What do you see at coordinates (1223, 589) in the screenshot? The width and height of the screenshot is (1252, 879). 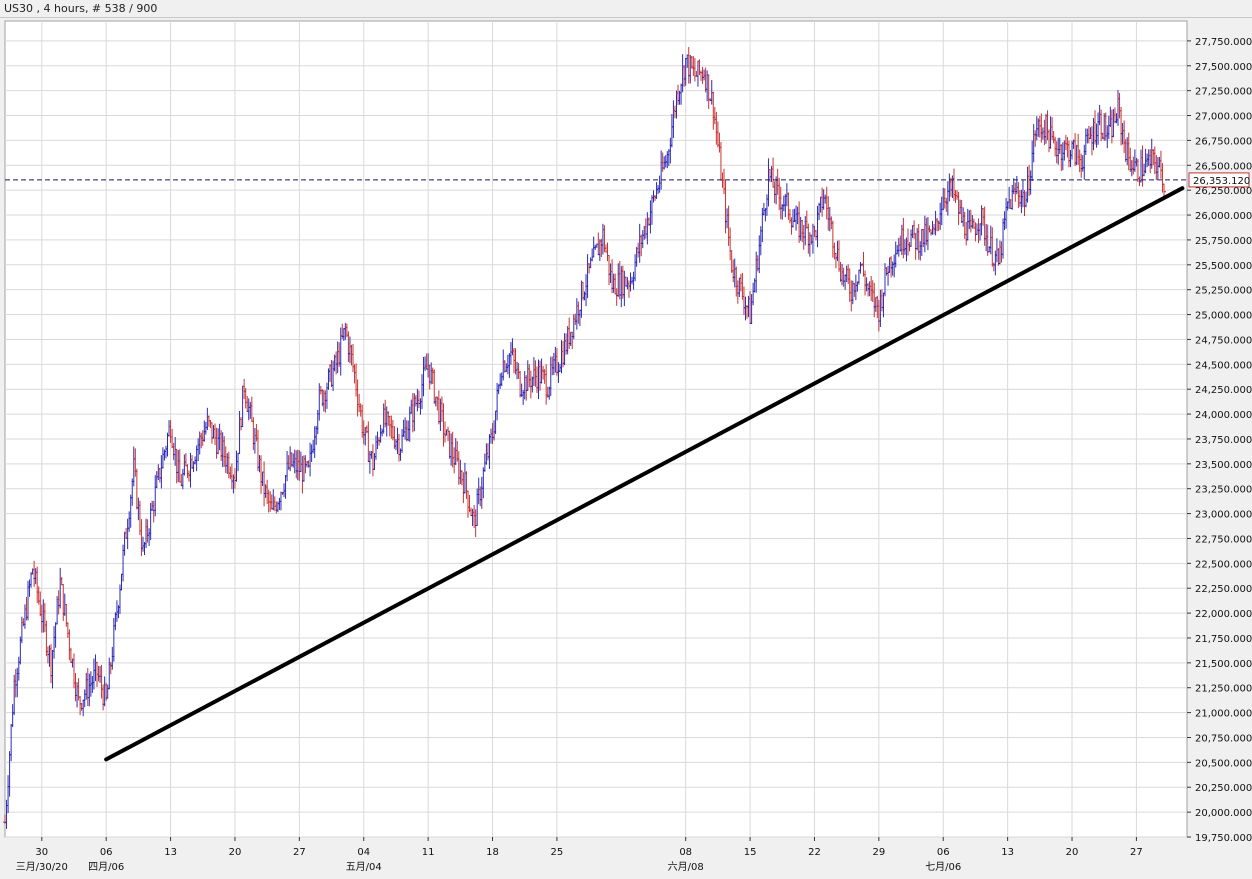 I see `y-tick-label: 22,250.000` at bounding box center [1223, 589].